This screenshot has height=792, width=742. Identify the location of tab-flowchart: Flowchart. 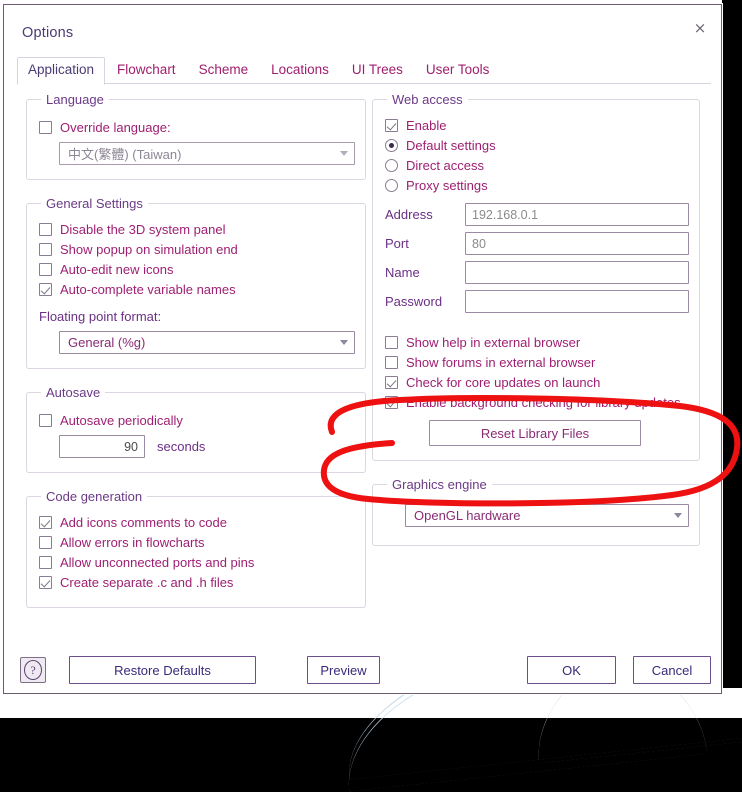
(146, 71).